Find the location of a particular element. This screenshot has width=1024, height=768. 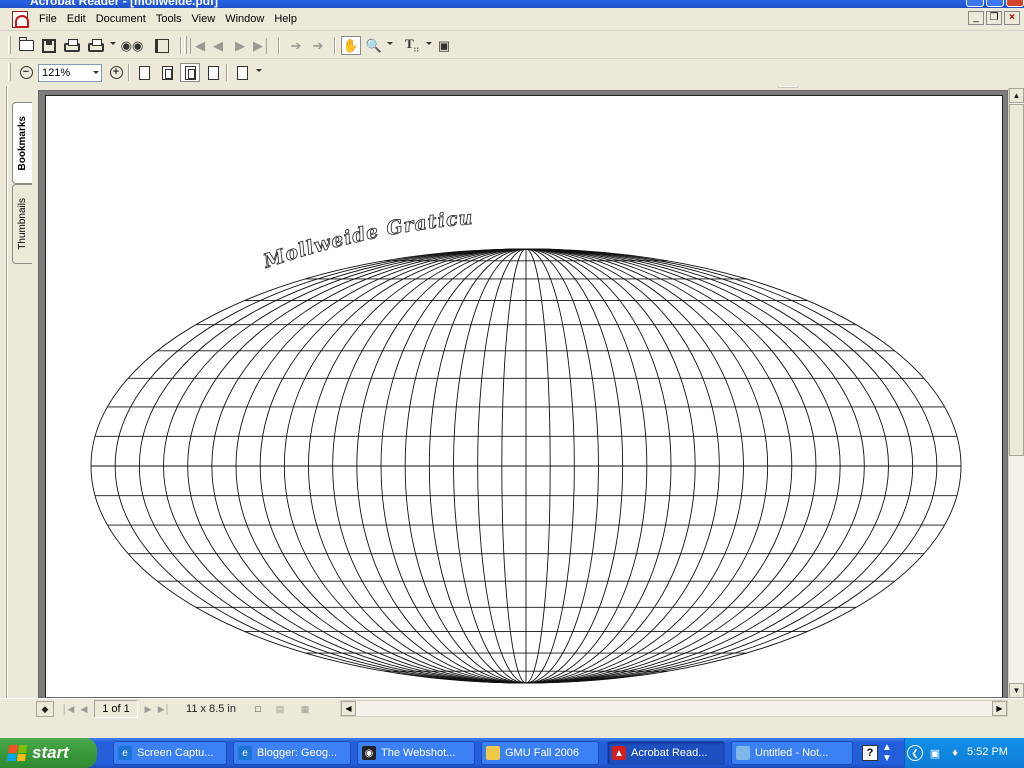

network-monitor-icon: ▣ is located at coordinates (935, 753).